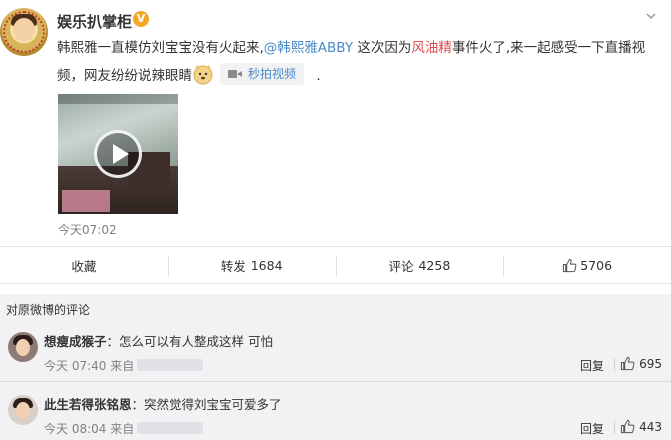 Image resolution: width=671 pixels, height=440 pixels. Describe the element at coordinates (88, 404) in the screenshot. I see `commenter-name: 此生若得张铭恩` at that location.